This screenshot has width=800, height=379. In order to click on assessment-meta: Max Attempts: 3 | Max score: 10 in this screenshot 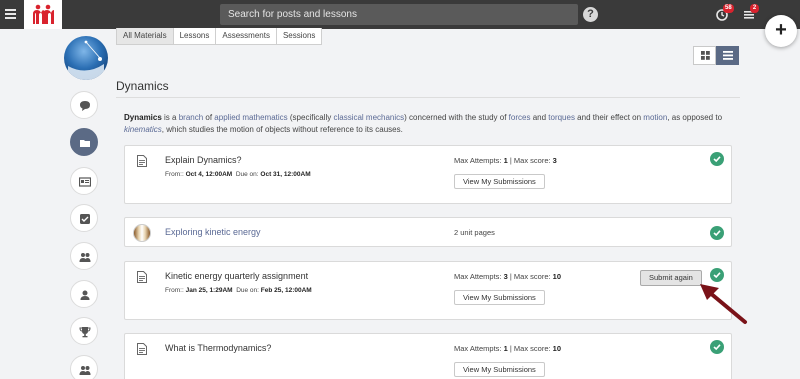, I will do `click(508, 276)`.